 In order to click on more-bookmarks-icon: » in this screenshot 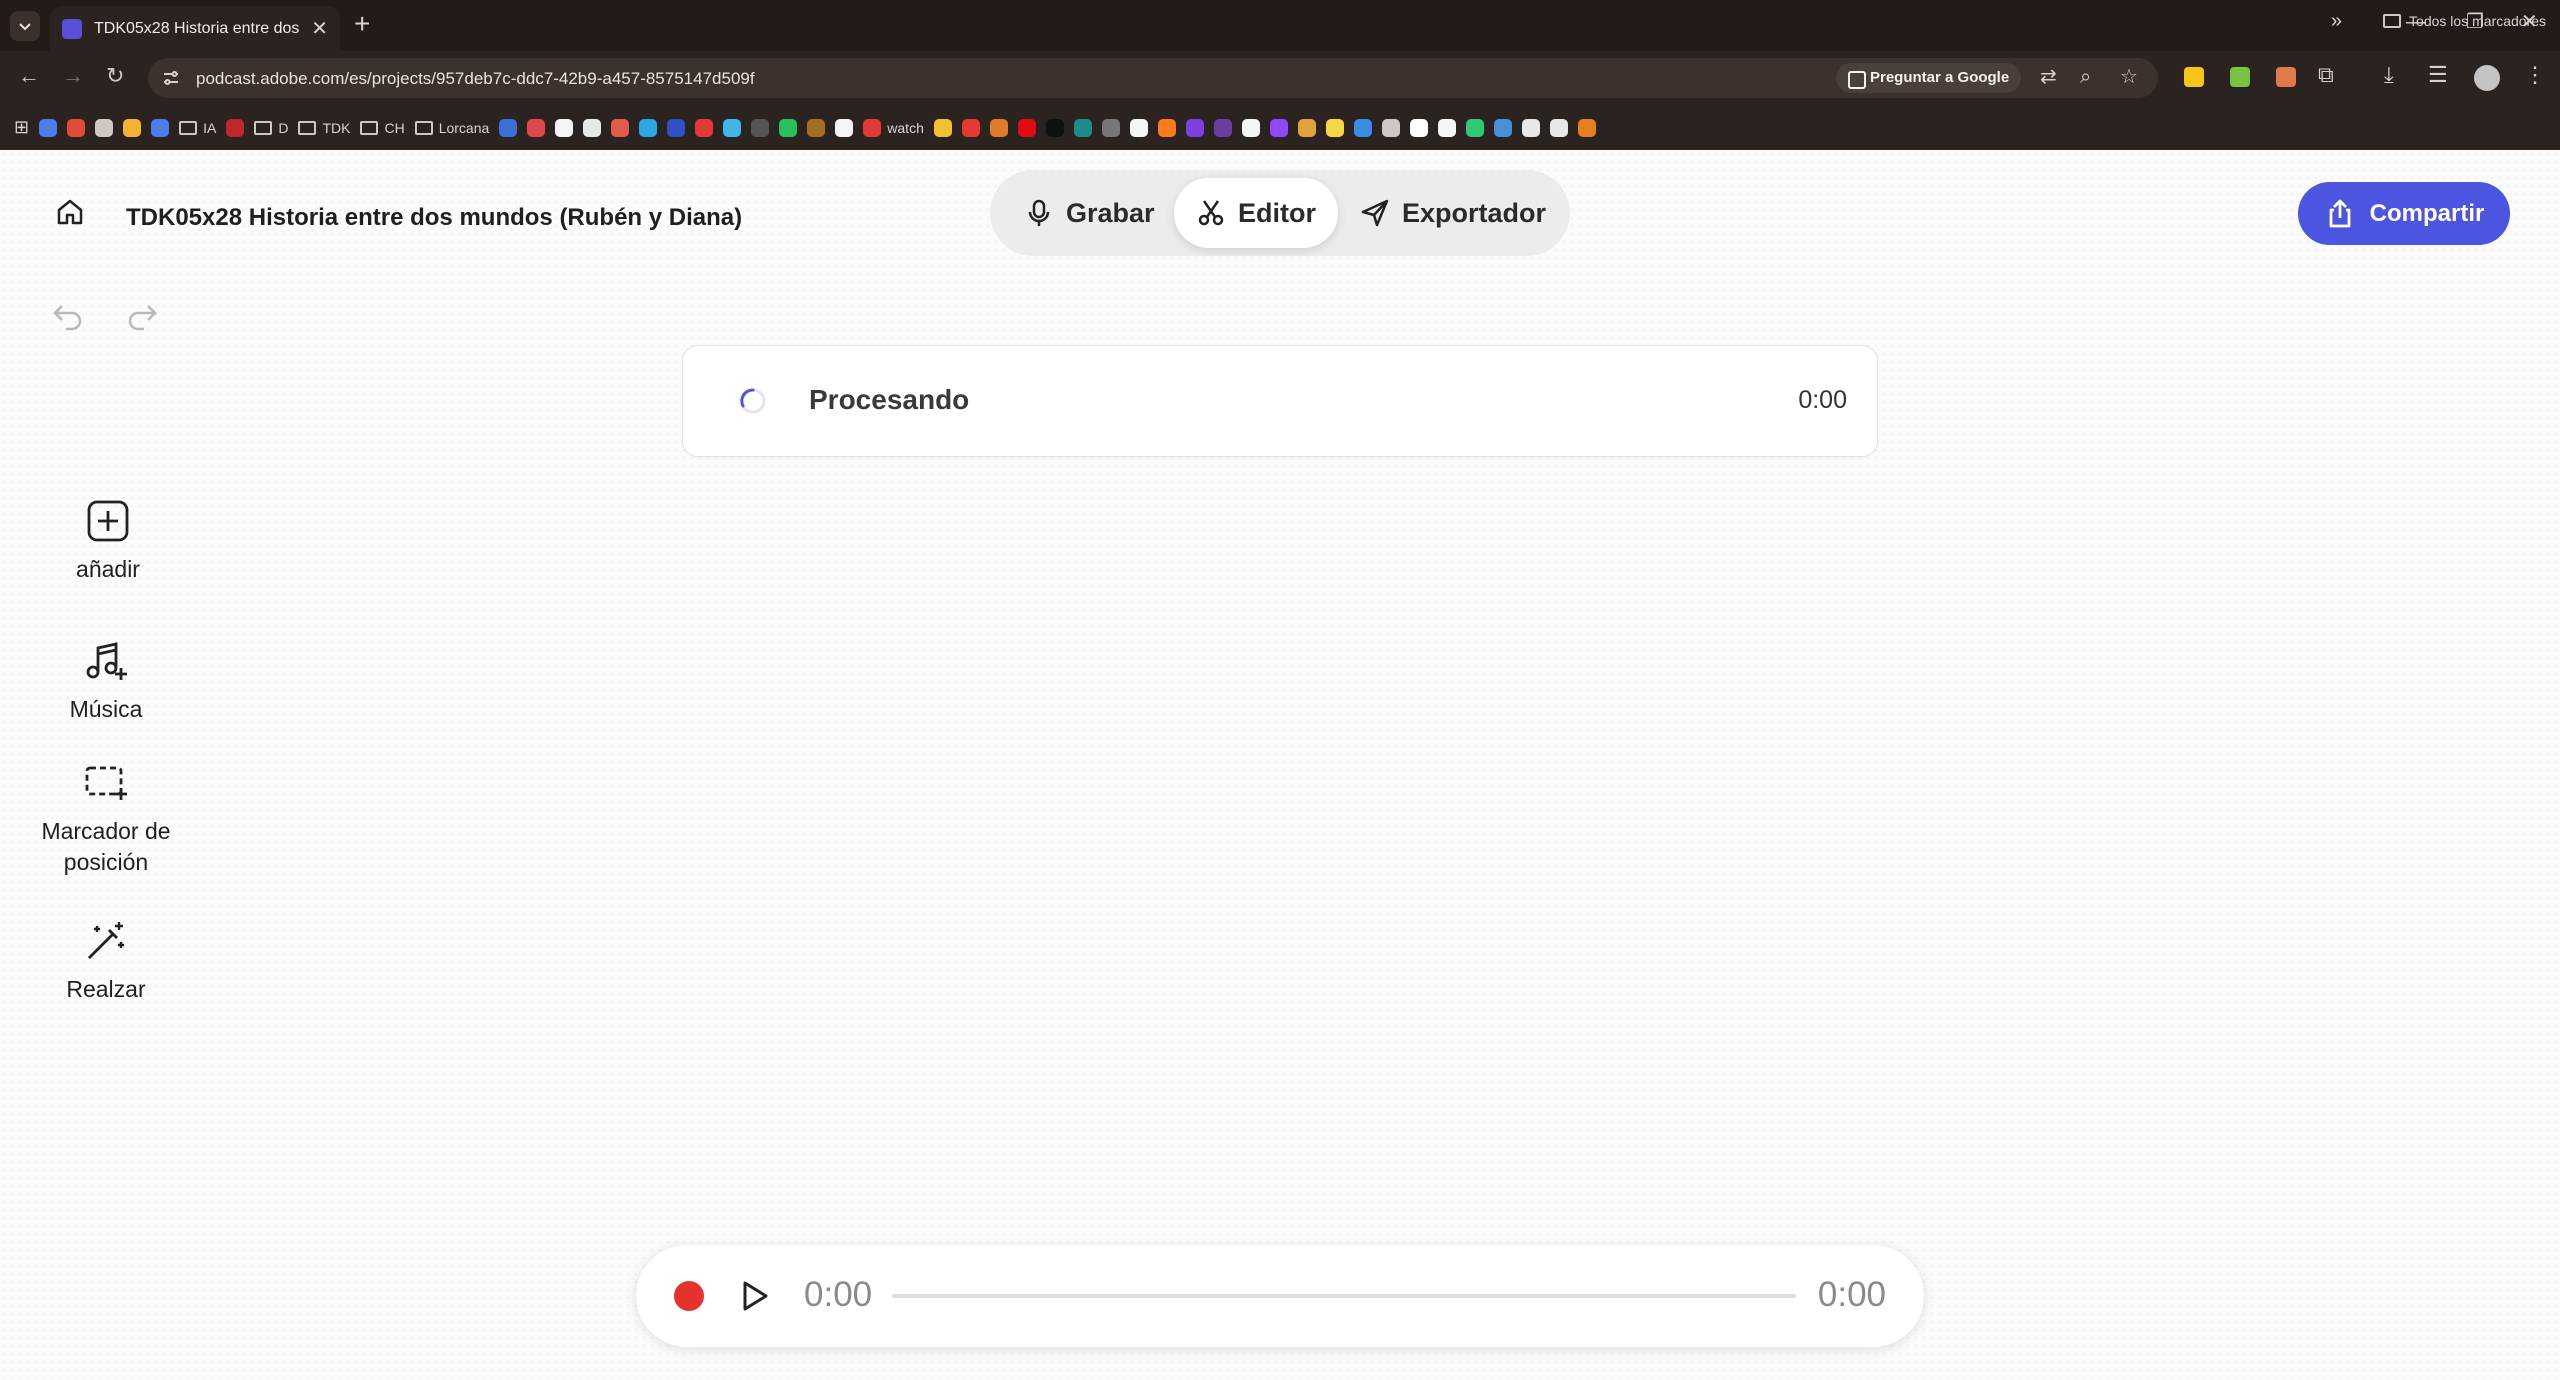, I will do `click(2336, 21)`.